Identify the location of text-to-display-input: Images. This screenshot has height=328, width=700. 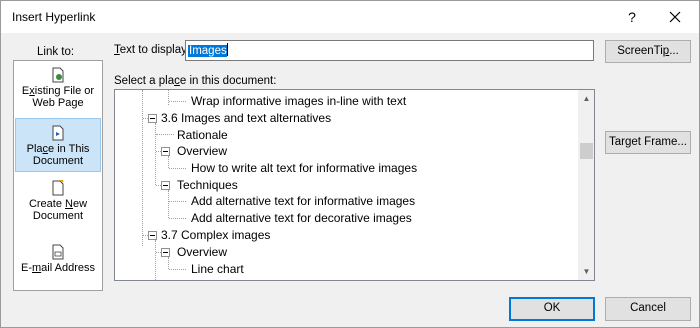
(389, 50).